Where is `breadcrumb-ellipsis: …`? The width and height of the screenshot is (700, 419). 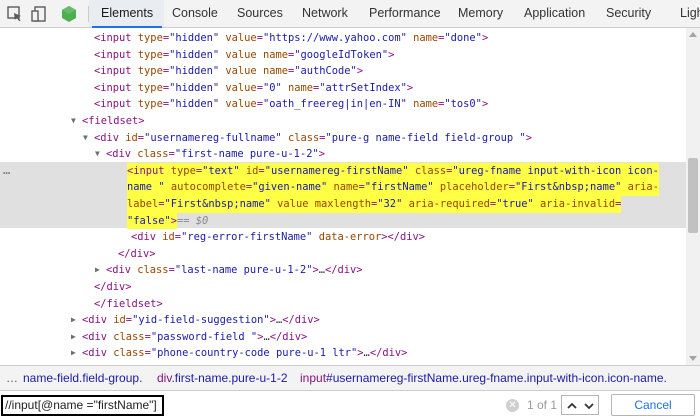 breadcrumb-ellipsis: … is located at coordinates (12, 378).